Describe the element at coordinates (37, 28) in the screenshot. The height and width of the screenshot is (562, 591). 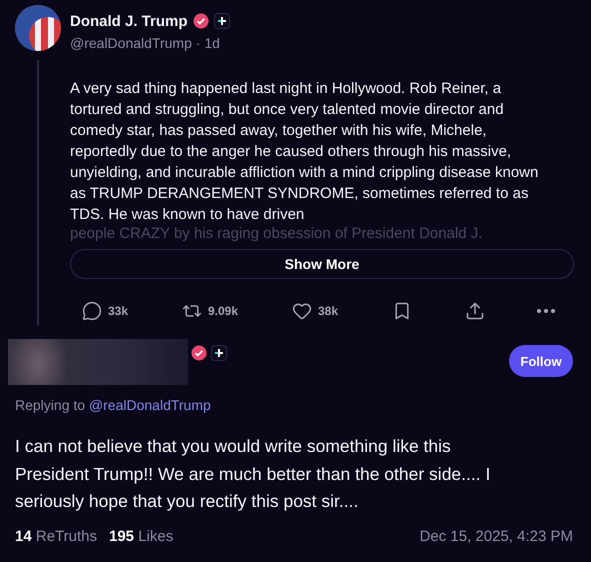
I see `avatar` at that location.